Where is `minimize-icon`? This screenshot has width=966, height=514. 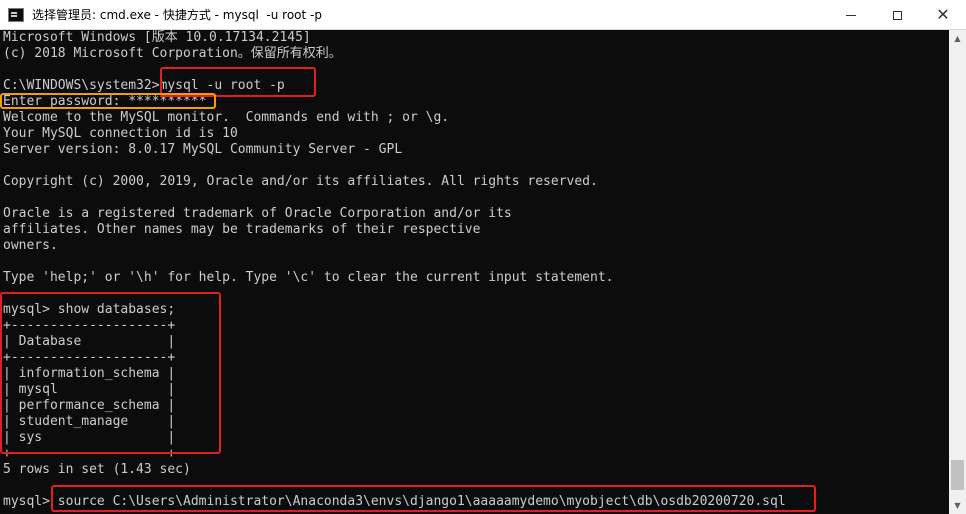 minimize-icon is located at coordinates (851, 15).